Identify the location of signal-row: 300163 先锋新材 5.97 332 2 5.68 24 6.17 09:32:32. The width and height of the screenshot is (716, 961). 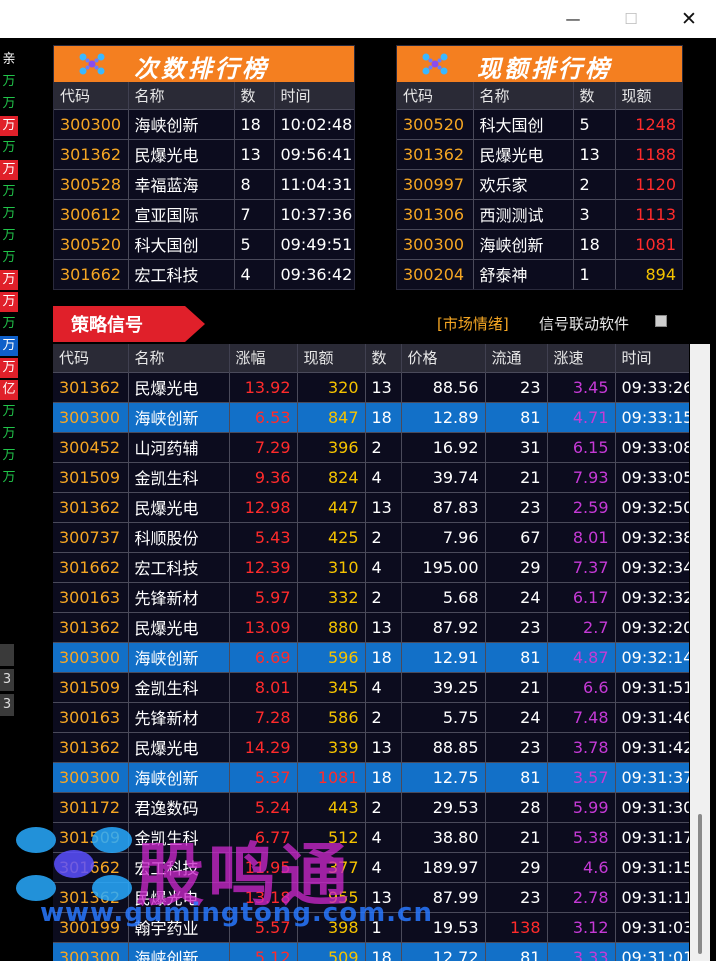
(371, 596).